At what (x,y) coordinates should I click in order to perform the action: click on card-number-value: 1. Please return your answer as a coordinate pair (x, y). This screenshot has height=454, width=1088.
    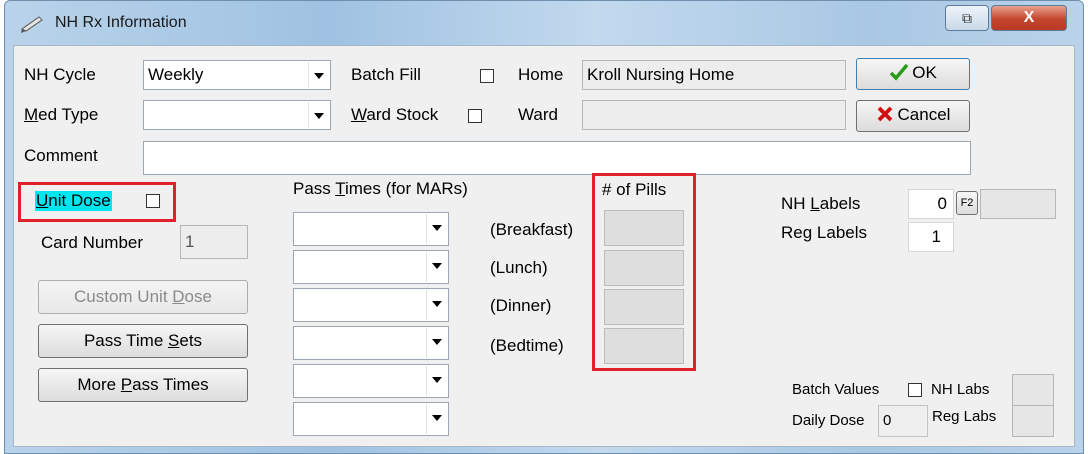
    Looking at the image, I should click on (190, 241).